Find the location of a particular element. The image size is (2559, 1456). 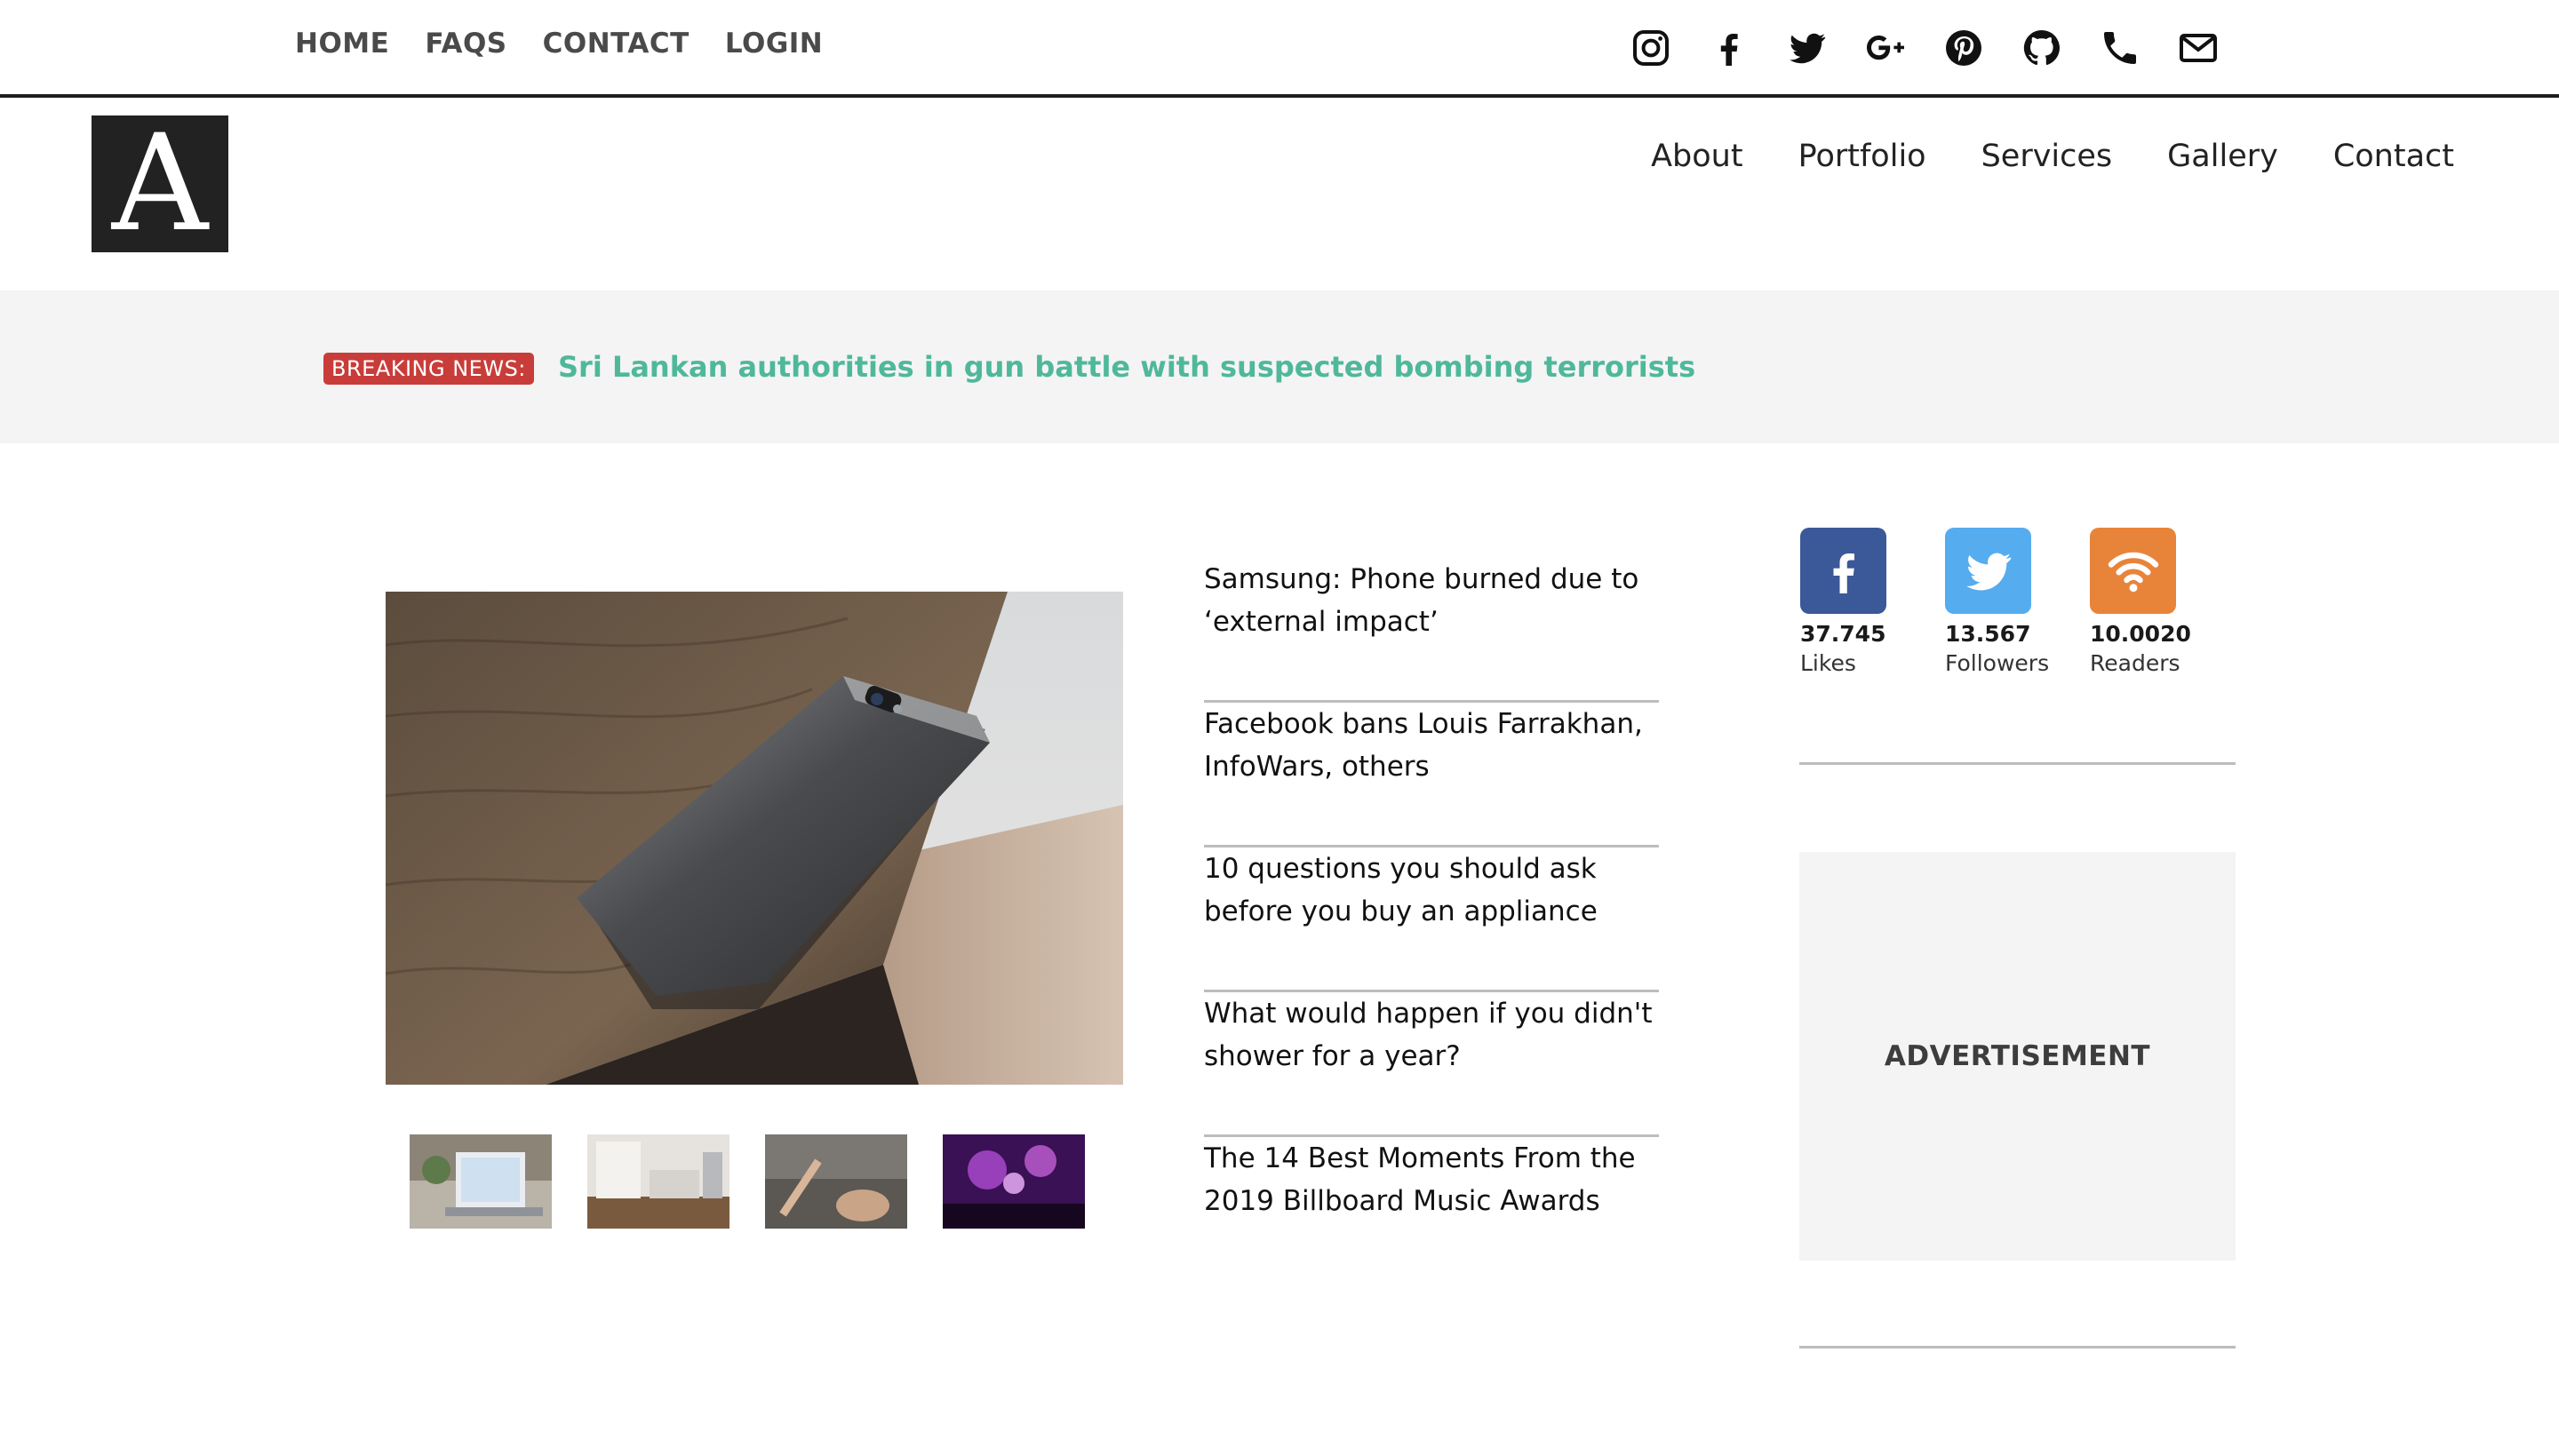

thumbnail-kitchen is located at coordinates (658, 1181).